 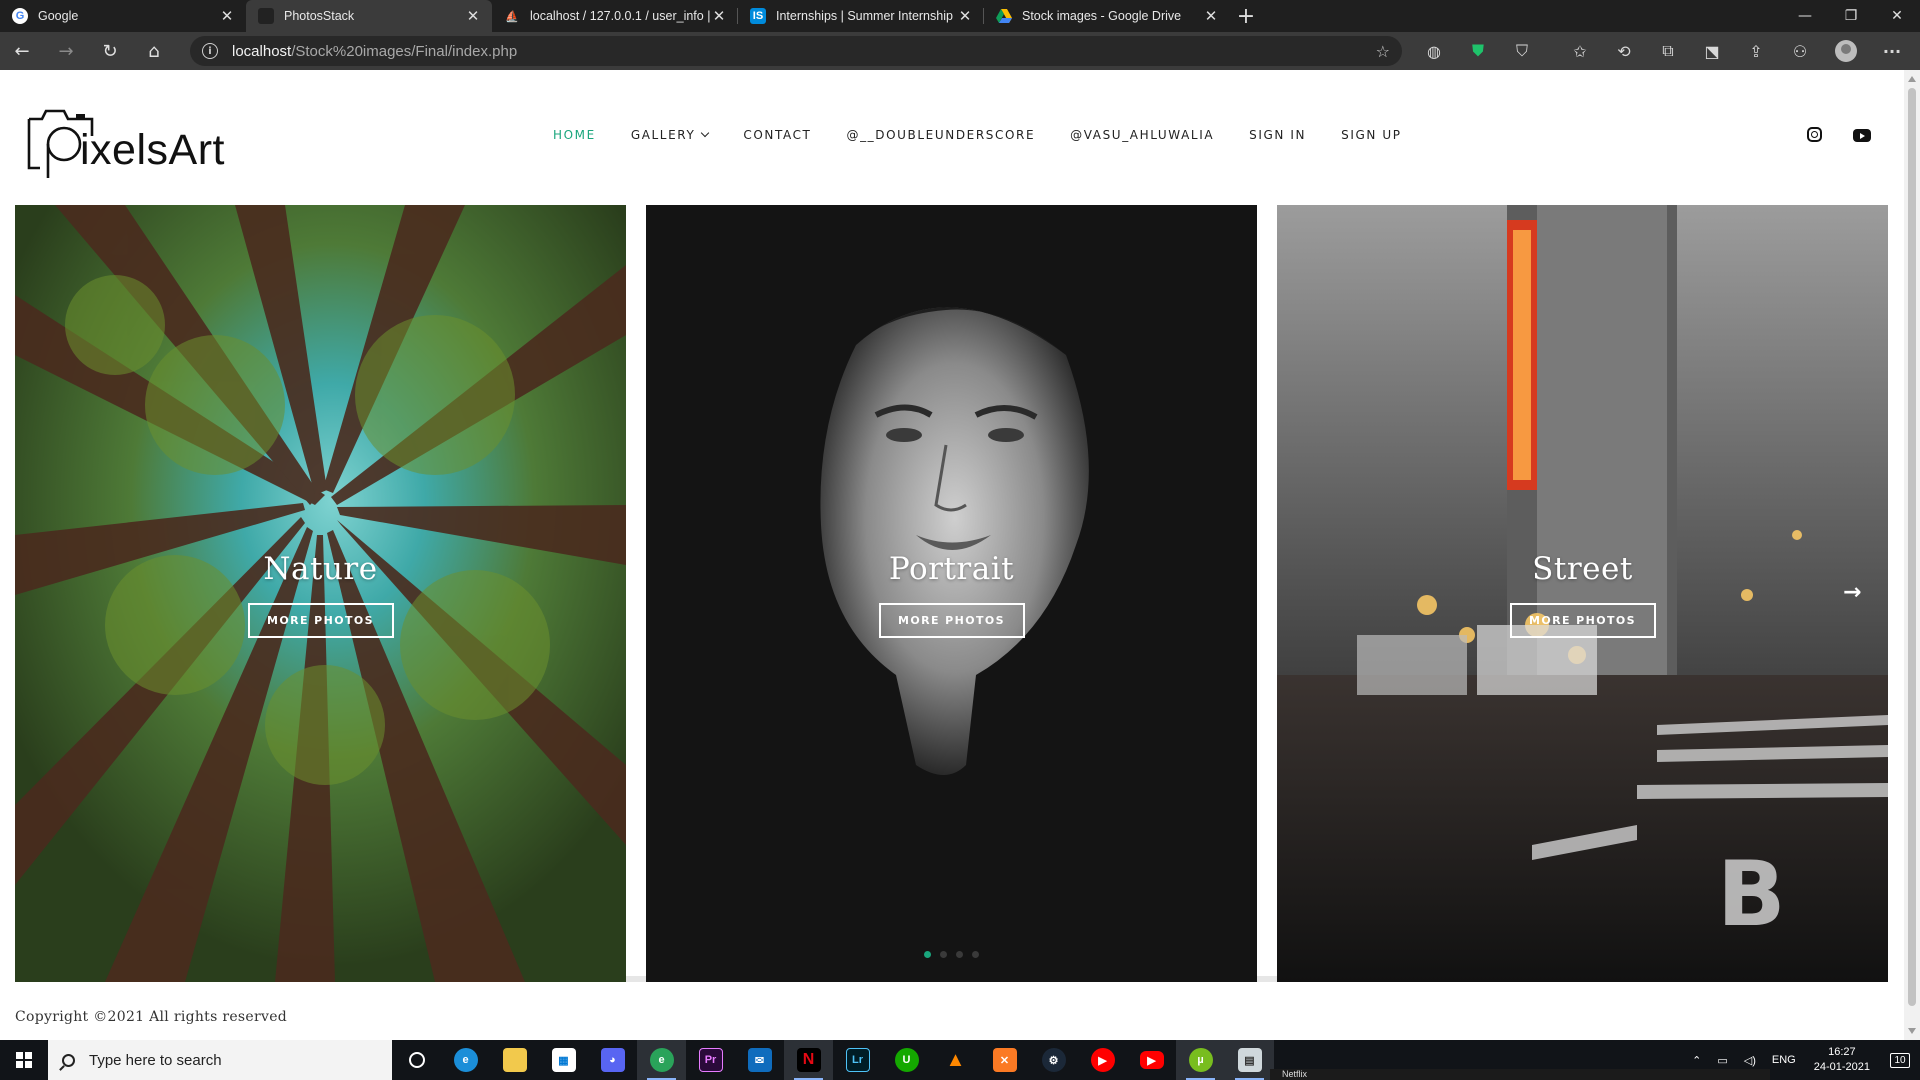 I want to click on taskbar-search: Type here to search, so click(x=220, y=1060).